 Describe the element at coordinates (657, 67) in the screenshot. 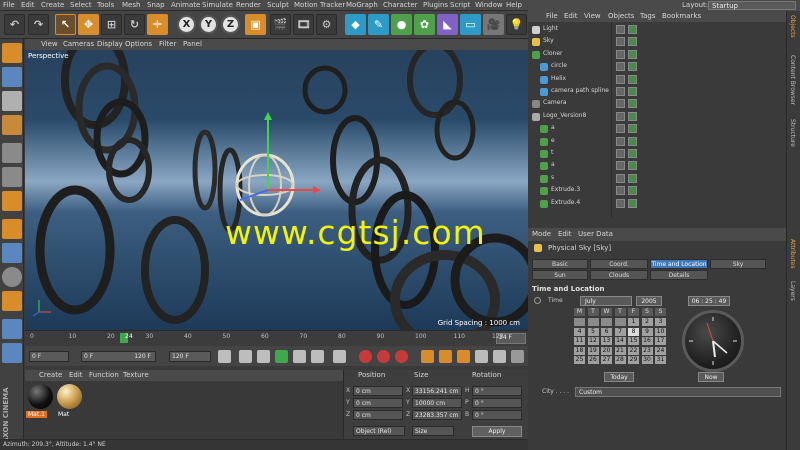

I see `object-row: circle` at that location.